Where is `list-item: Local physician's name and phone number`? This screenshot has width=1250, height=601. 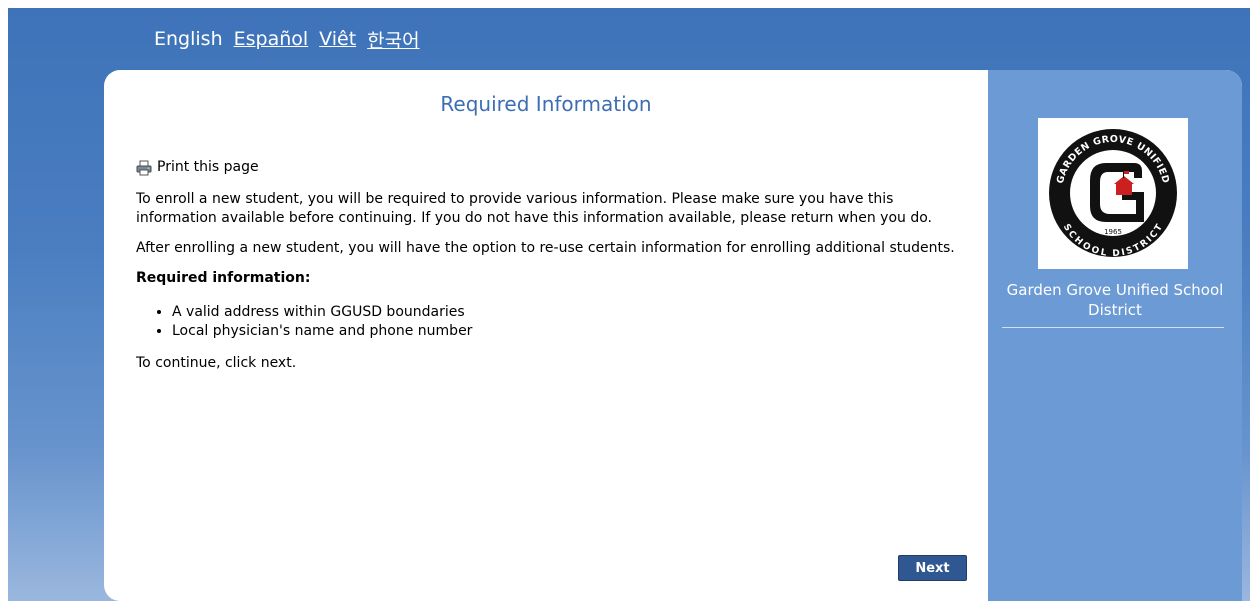
list-item: Local physician's name and phone number is located at coordinates (574, 331).